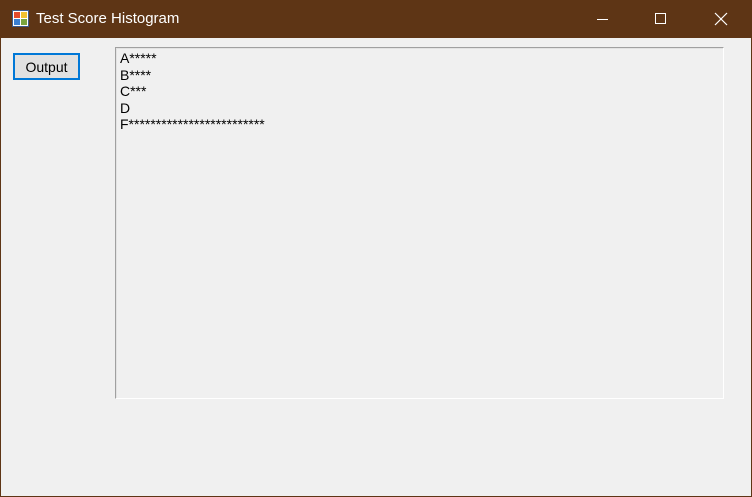  What do you see at coordinates (421, 124) in the screenshot?
I see `list-item-f: F*************************` at bounding box center [421, 124].